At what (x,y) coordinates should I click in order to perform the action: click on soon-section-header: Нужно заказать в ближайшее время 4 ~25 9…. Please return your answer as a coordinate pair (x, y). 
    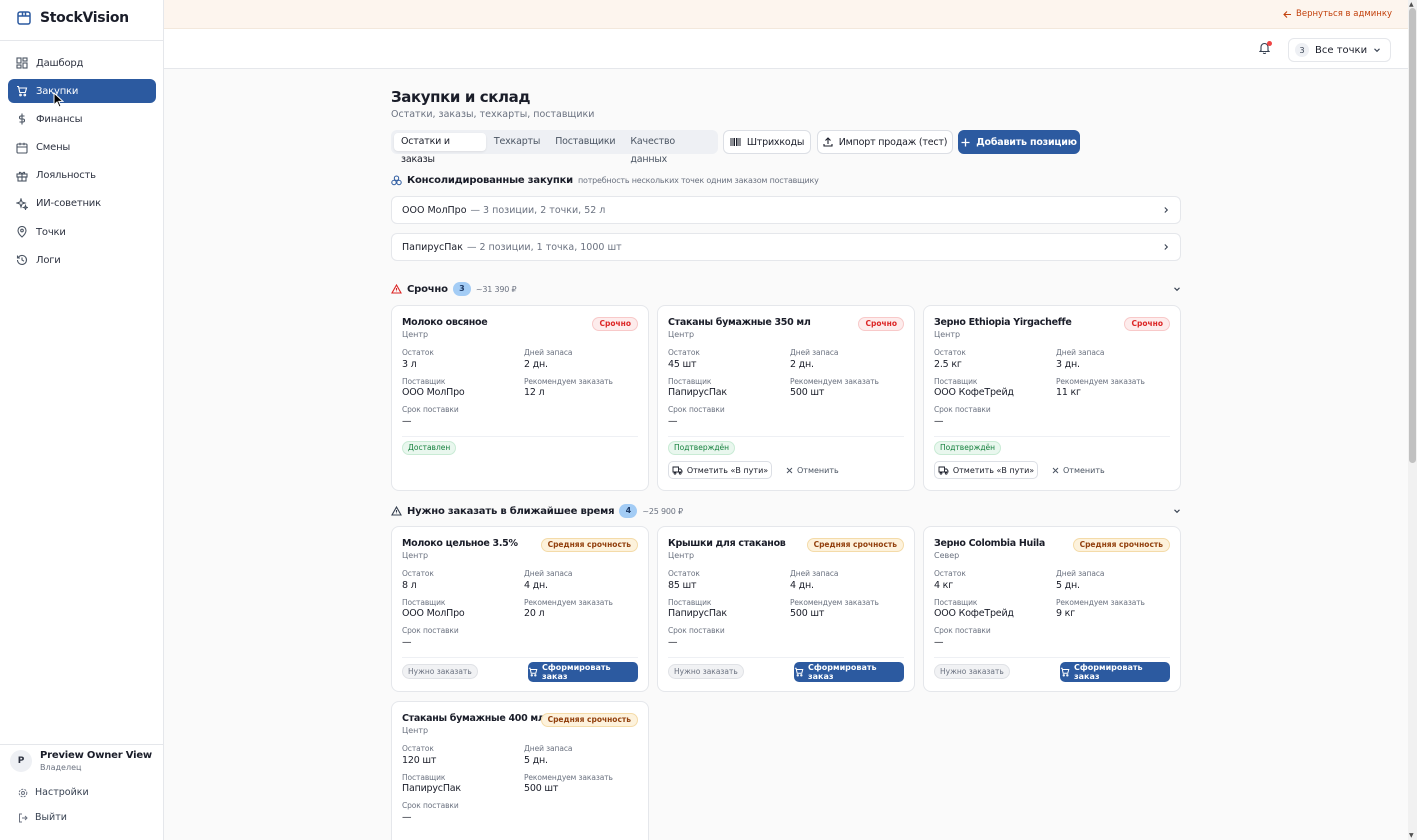
    Looking at the image, I should click on (537, 511).